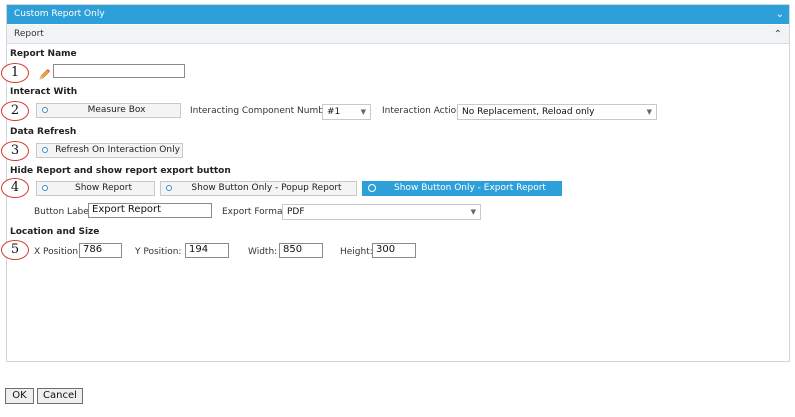 Image resolution: width=795 pixels, height=417 pixels. What do you see at coordinates (15, 188) in the screenshot?
I see `step-4-marker: 4` at bounding box center [15, 188].